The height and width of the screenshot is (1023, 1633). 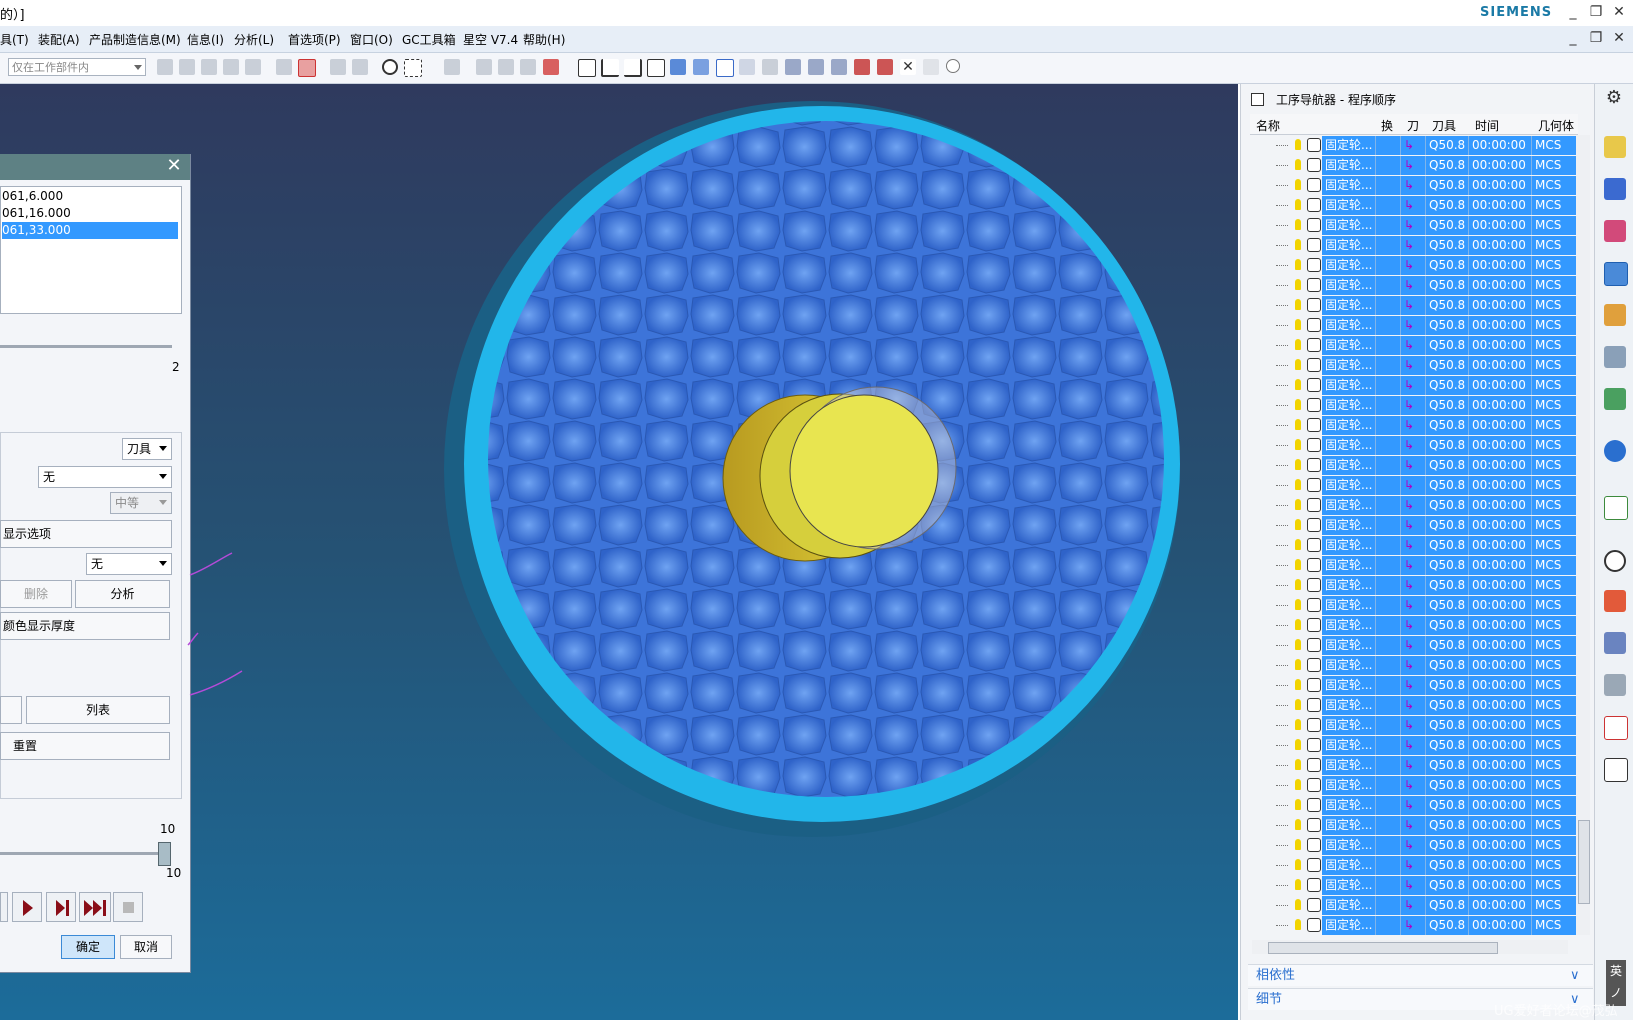 I want to click on analyze-icon, so click(x=816, y=67).